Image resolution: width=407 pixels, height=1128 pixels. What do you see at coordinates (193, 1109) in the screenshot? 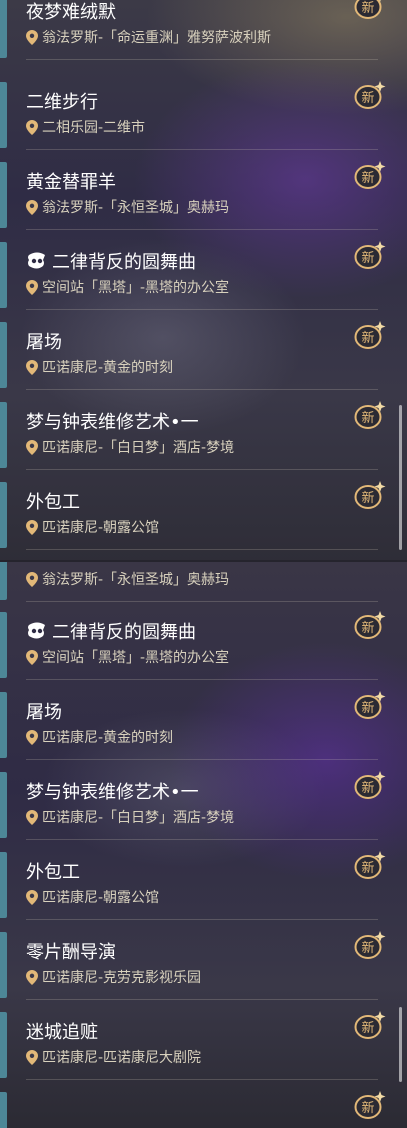
I see `quest-row: 新` at bounding box center [193, 1109].